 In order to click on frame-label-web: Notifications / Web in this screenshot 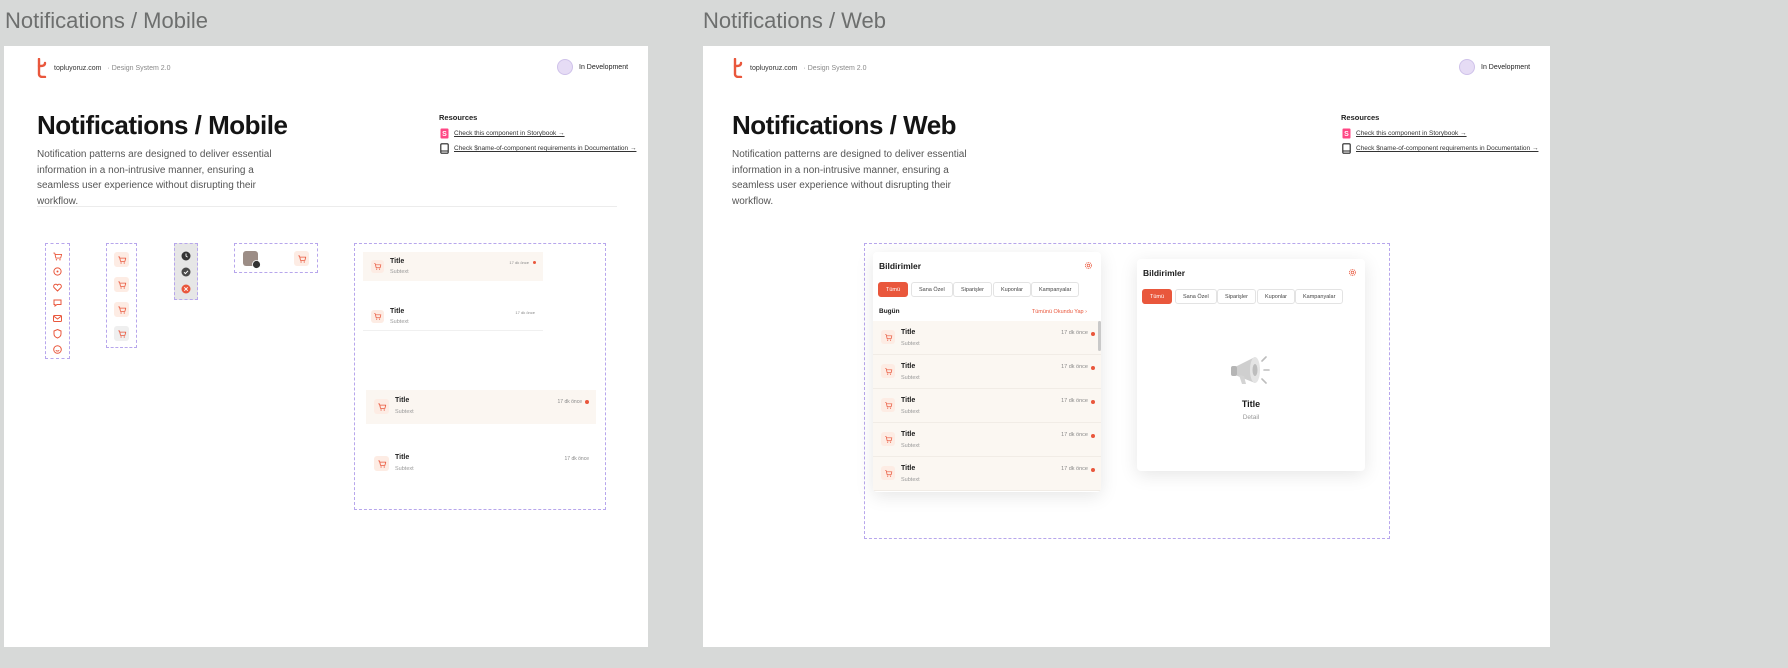, I will do `click(795, 20)`.